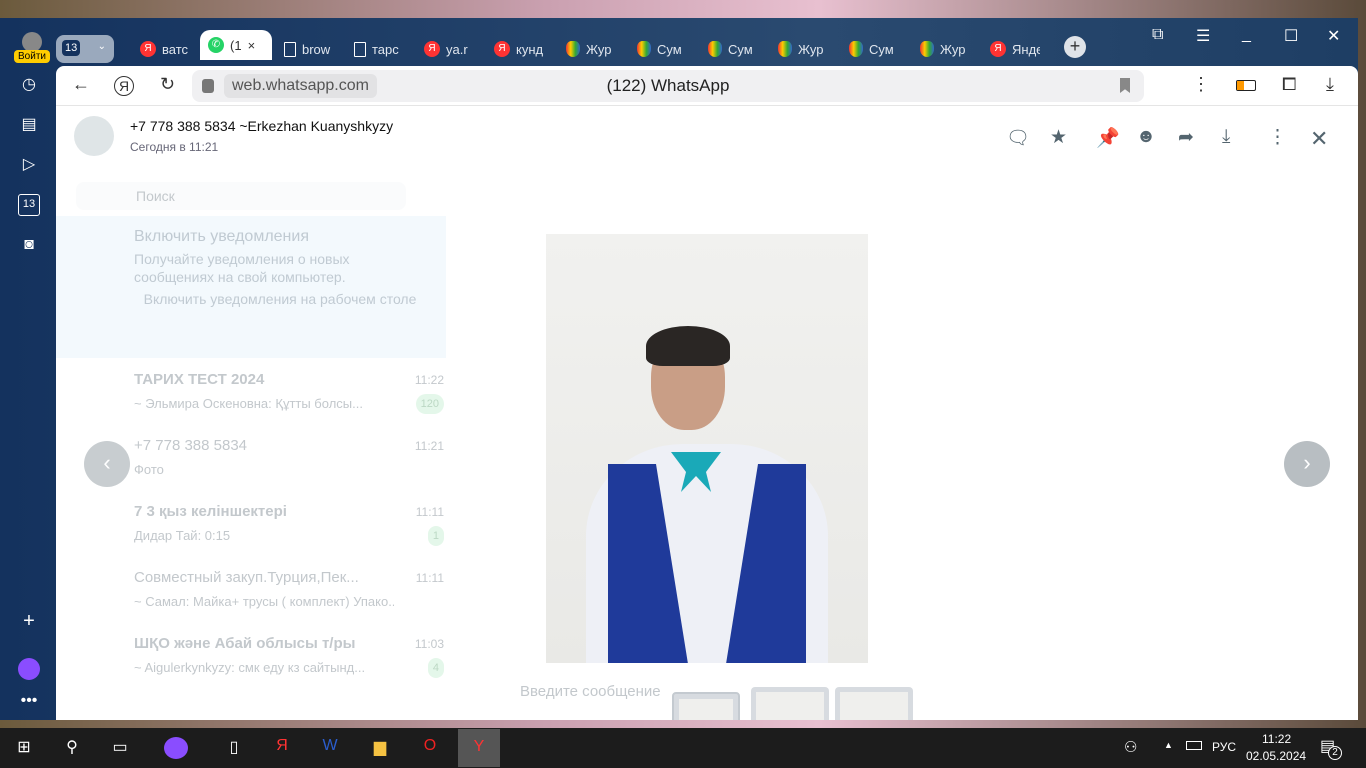  Describe the element at coordinates (167, 84) in the screenshot. I see `reload-icon: ↻` at that location.